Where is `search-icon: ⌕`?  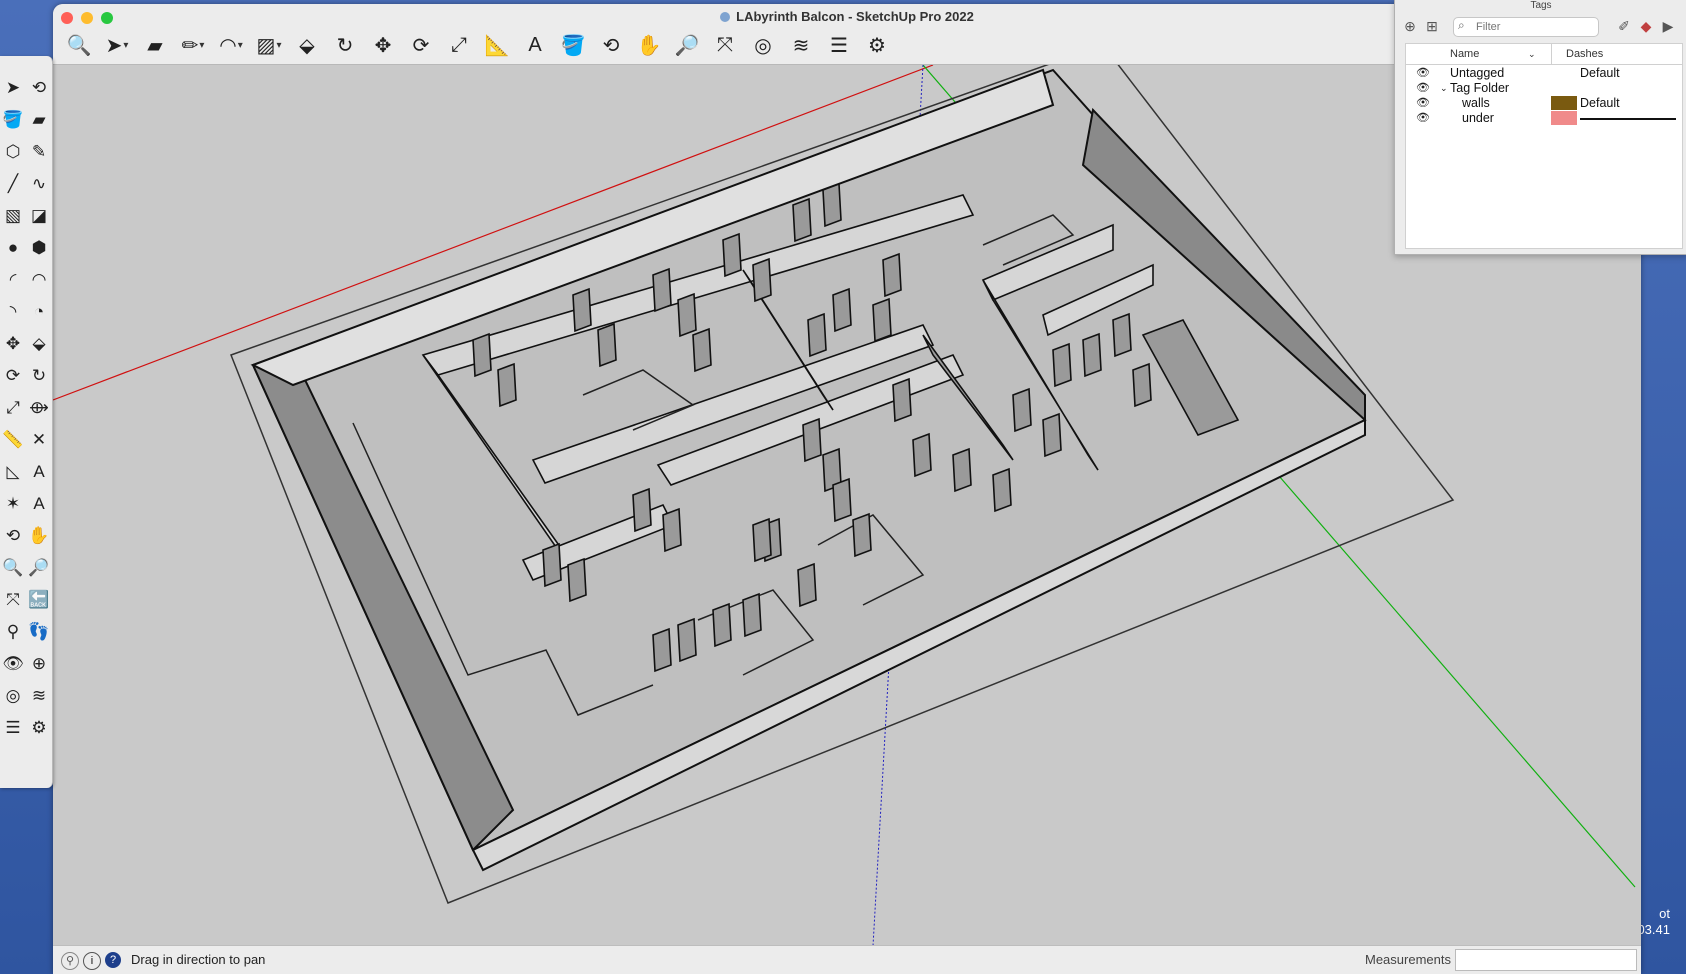 search-icon: ⌕ is located at coordinates (1461, 25).